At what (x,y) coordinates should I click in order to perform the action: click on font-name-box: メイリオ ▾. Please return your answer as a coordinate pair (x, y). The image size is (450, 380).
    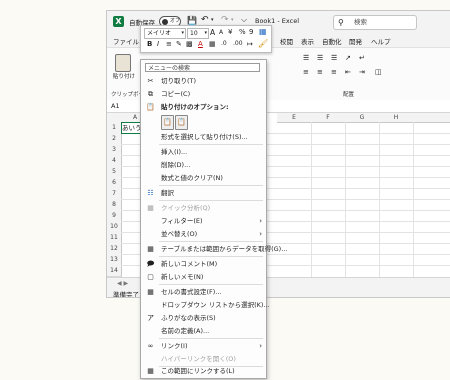
    Looking at the image, I should click on (165, 33).